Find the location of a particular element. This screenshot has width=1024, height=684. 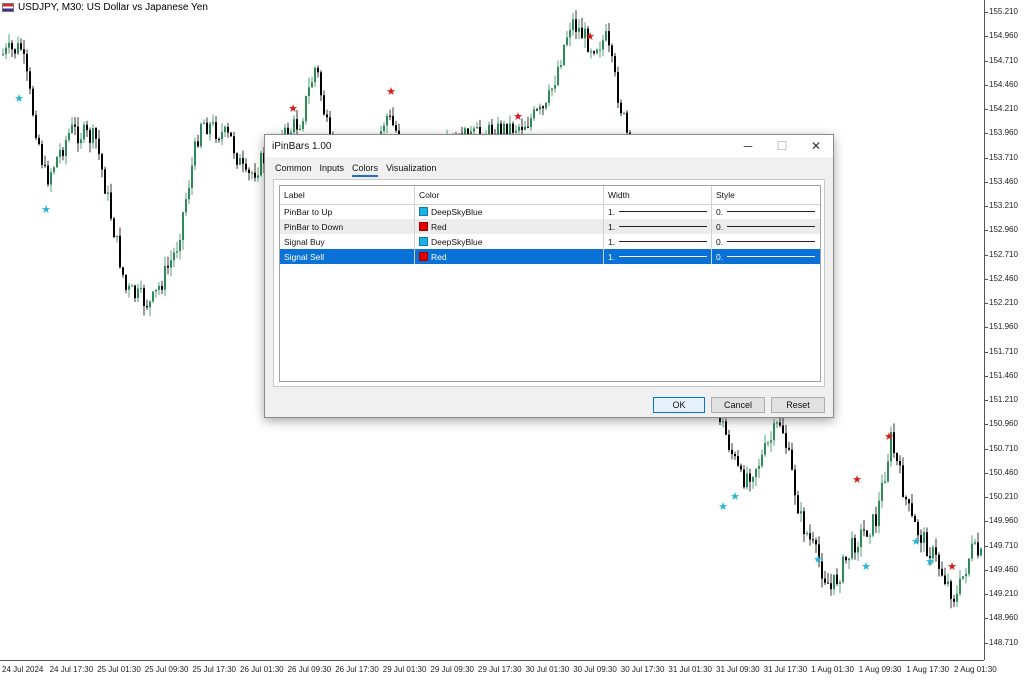

table-row-selected: Signal Sell Red 1. 0. is located at coordinates (550, 256).